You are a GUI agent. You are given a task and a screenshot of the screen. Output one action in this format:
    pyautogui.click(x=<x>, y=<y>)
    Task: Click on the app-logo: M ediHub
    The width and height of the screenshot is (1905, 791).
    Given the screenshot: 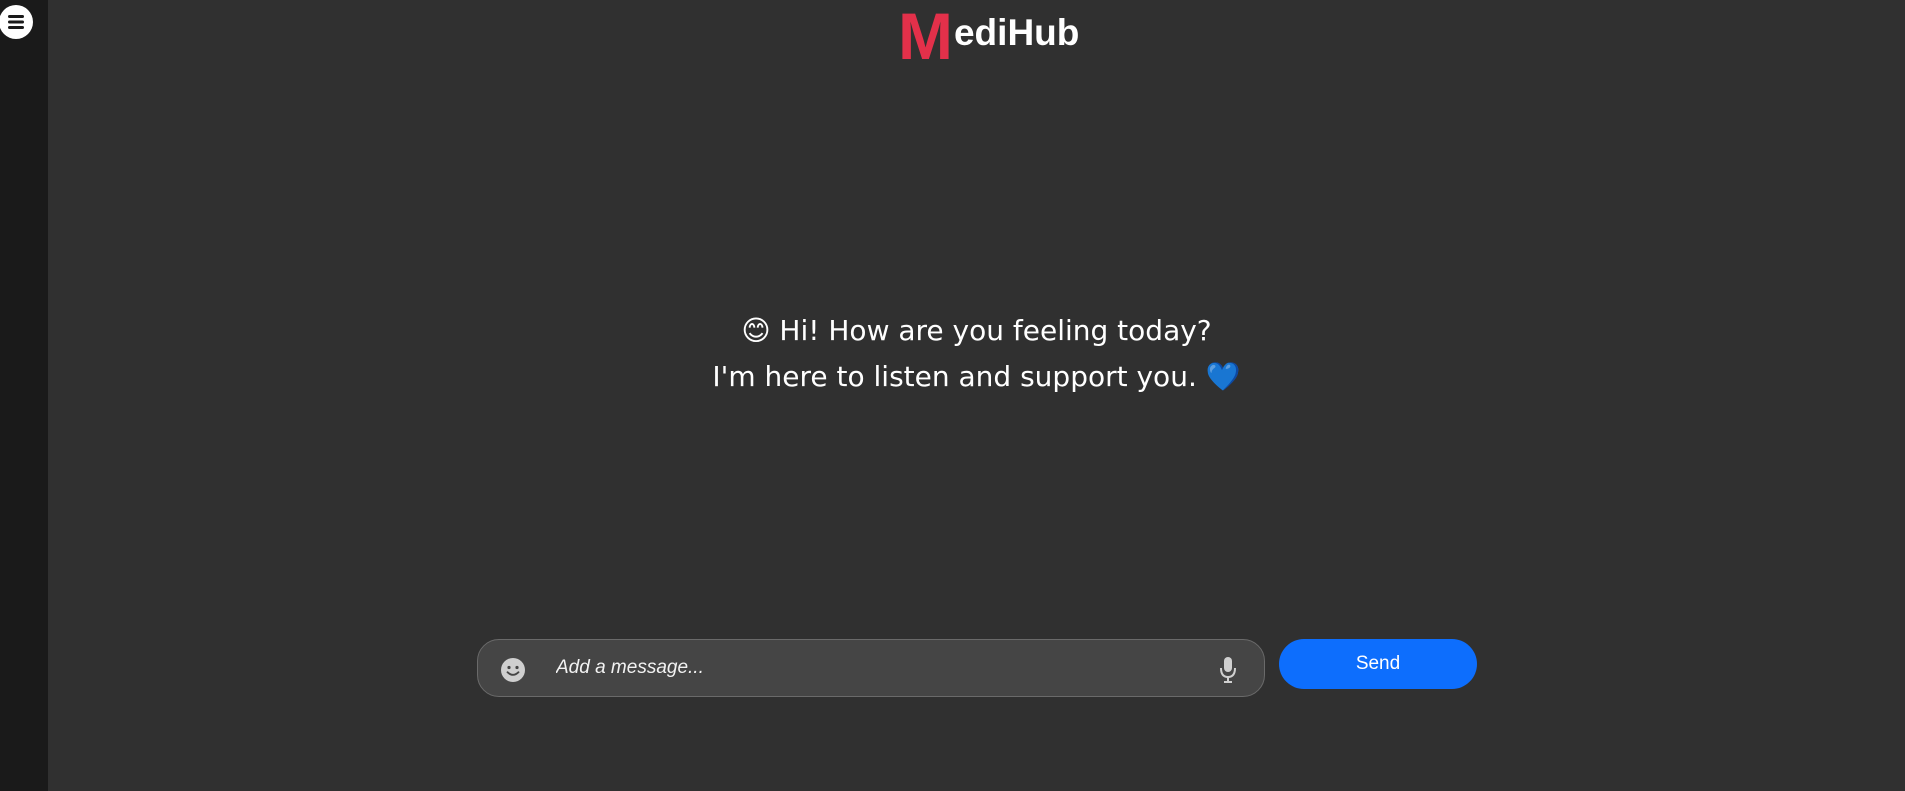 What is the action you would take?
    pyautogui.click(x=989, y=36)
    